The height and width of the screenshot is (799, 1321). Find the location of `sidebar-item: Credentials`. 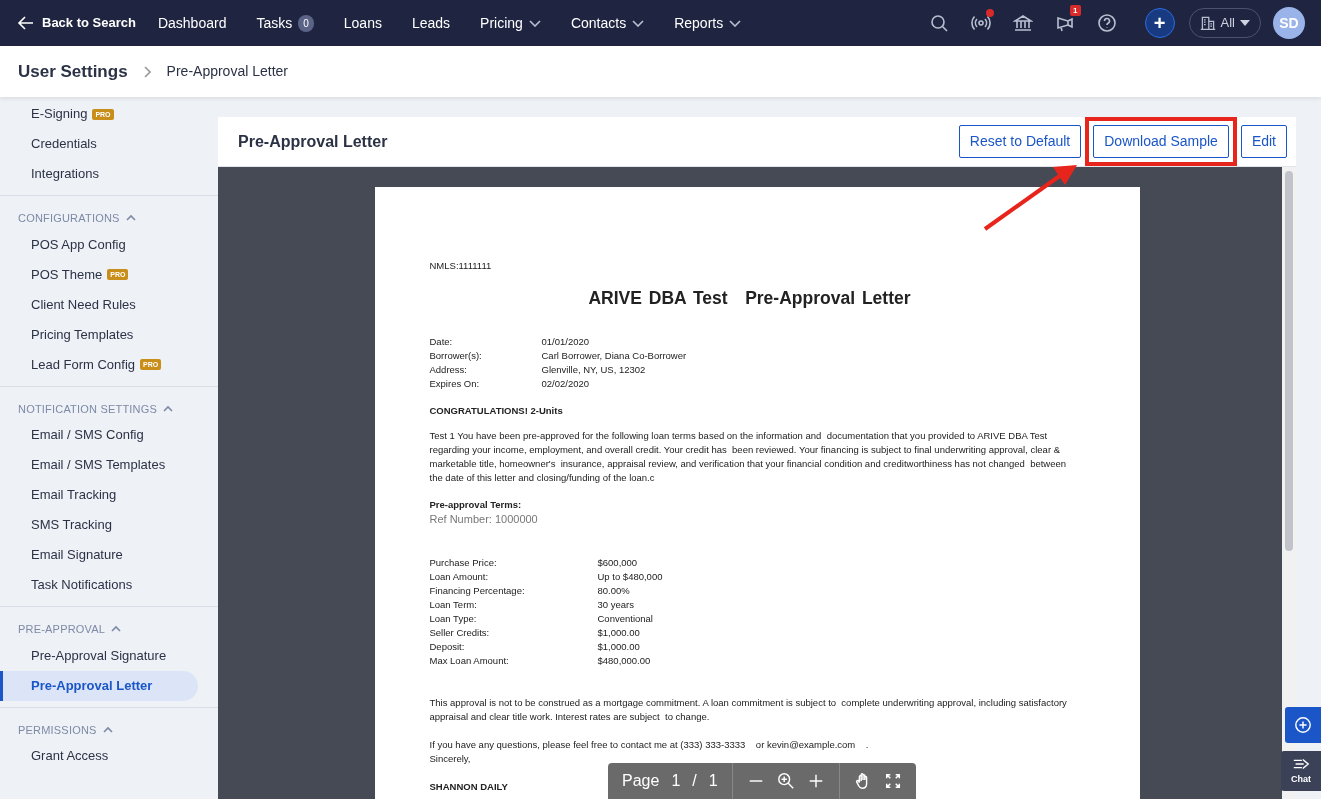

sidebar-item: Credentials is located at coordinates (99, 144).